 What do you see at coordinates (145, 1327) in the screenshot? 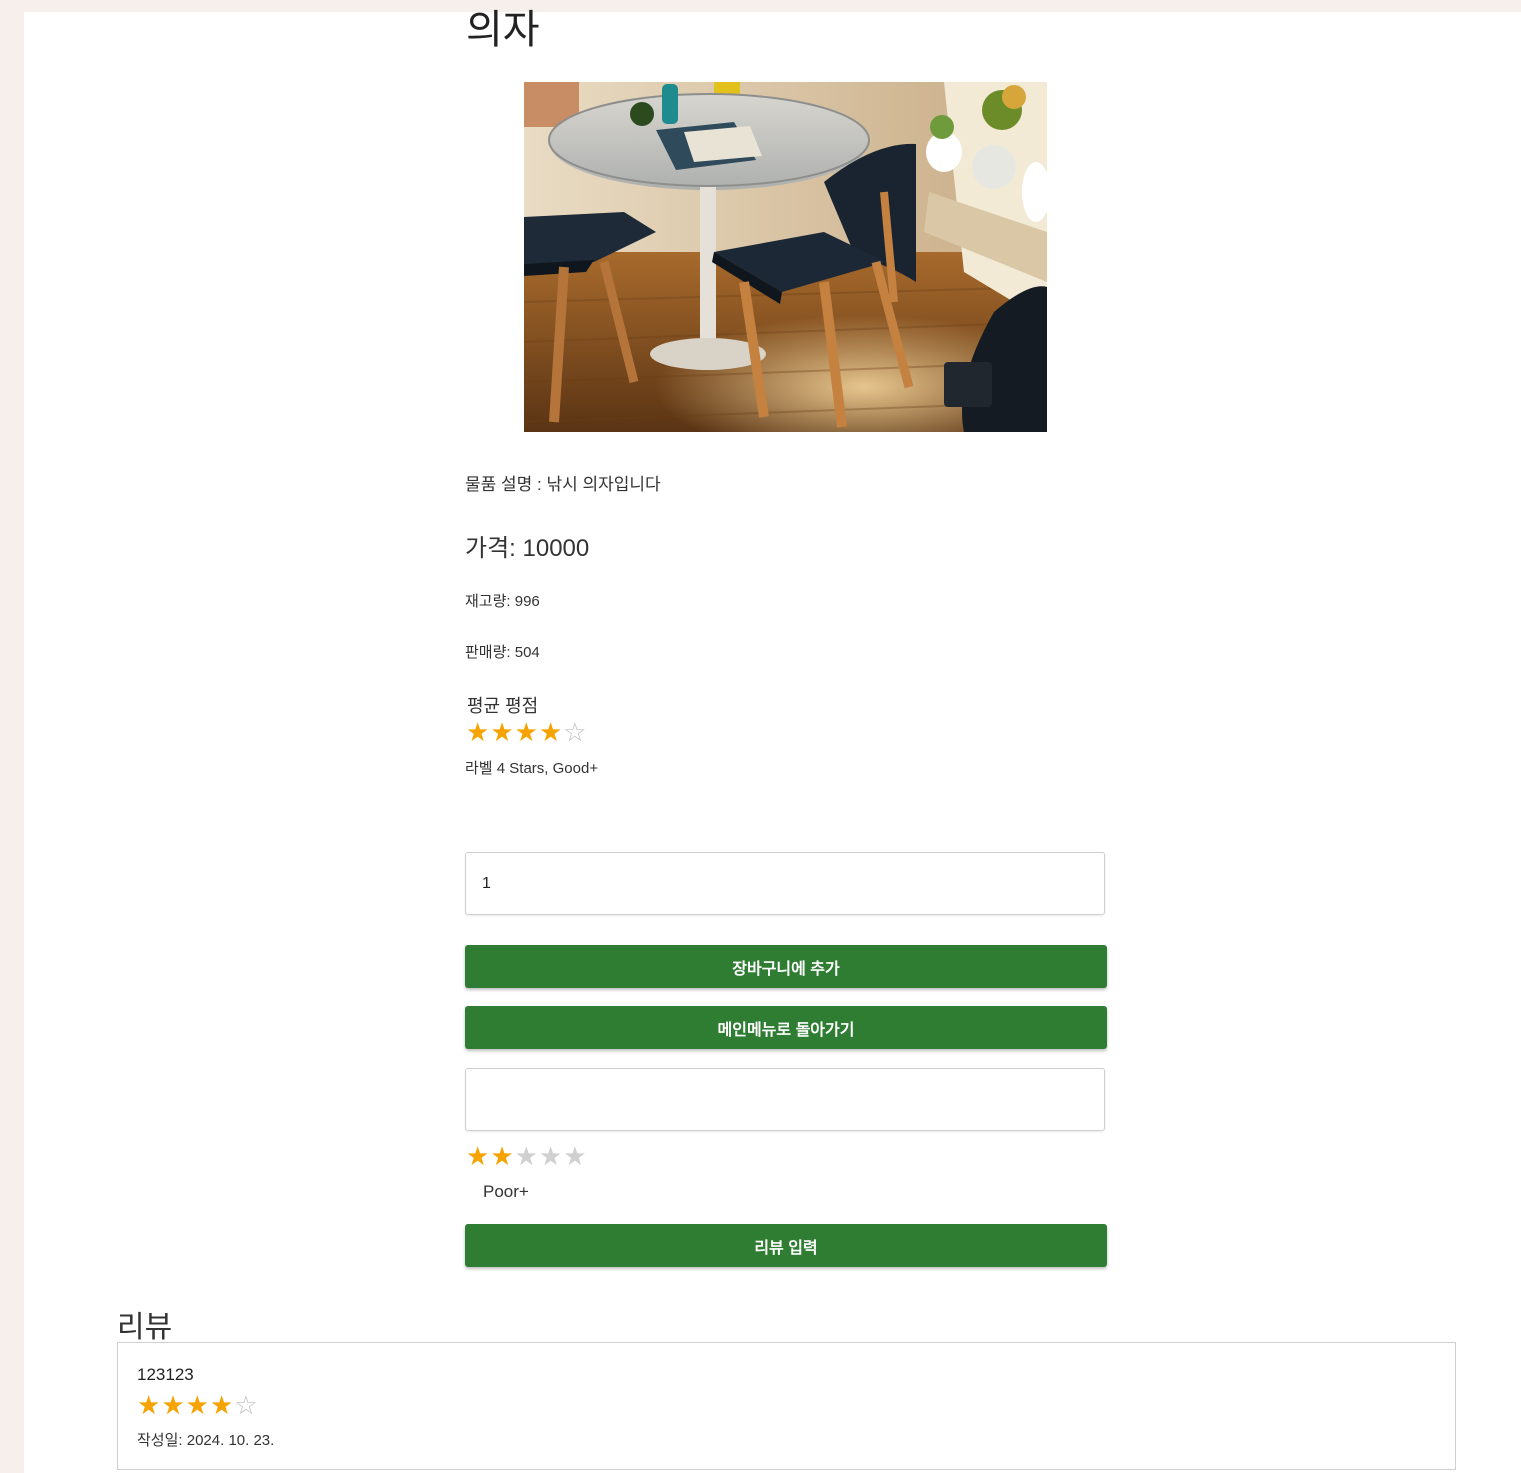
I see `reviews-heading: 리뷰` at bounding box center [145, 1327].